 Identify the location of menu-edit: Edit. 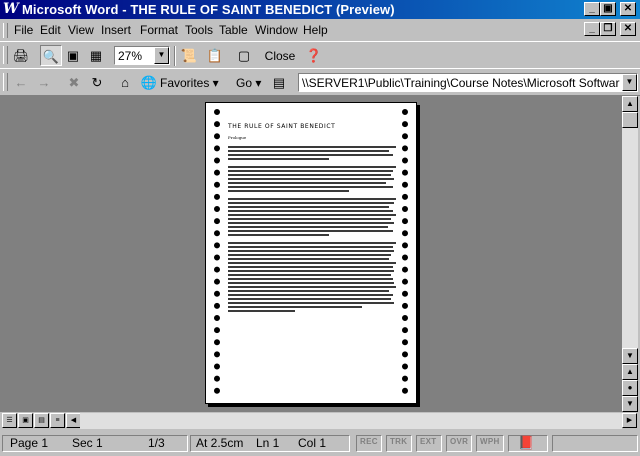
(50, 30).